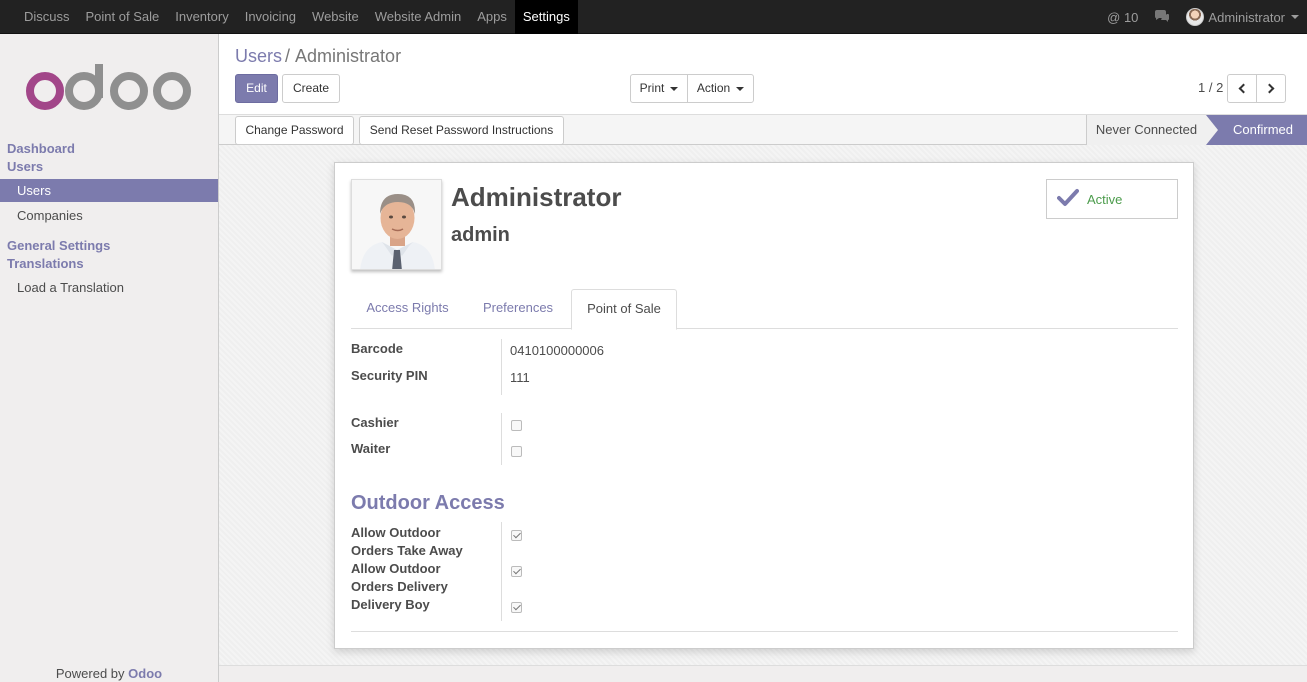 This screenshot has height=682, width=1307. What do you see at coordinates (516, 607) in the screenshot?
I see `delivery-boy-checkbox` at bounding box center [516, 607].